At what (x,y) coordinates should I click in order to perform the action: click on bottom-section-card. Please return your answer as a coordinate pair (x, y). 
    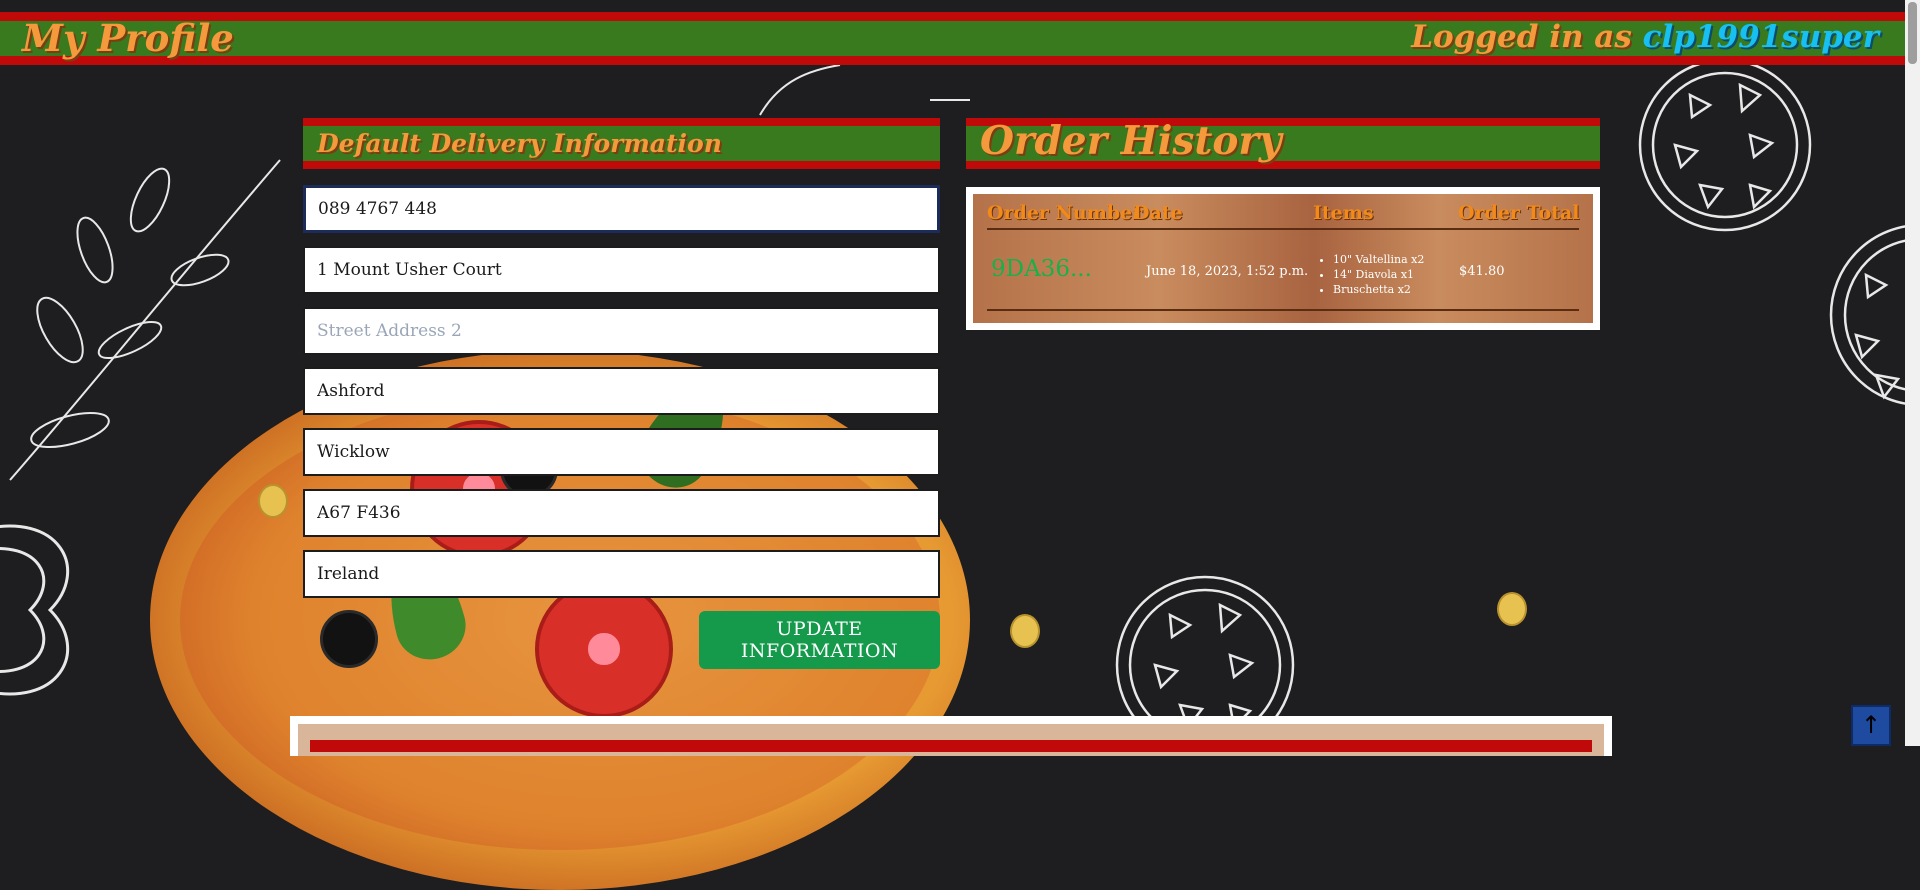
    Looking at the image, I should click on (951, 736).